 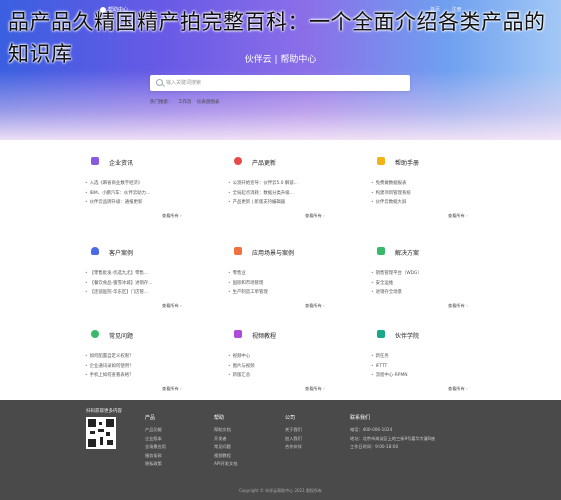 I want to click on list-item: 生产制造工单管理, so click(x=283, y=293).